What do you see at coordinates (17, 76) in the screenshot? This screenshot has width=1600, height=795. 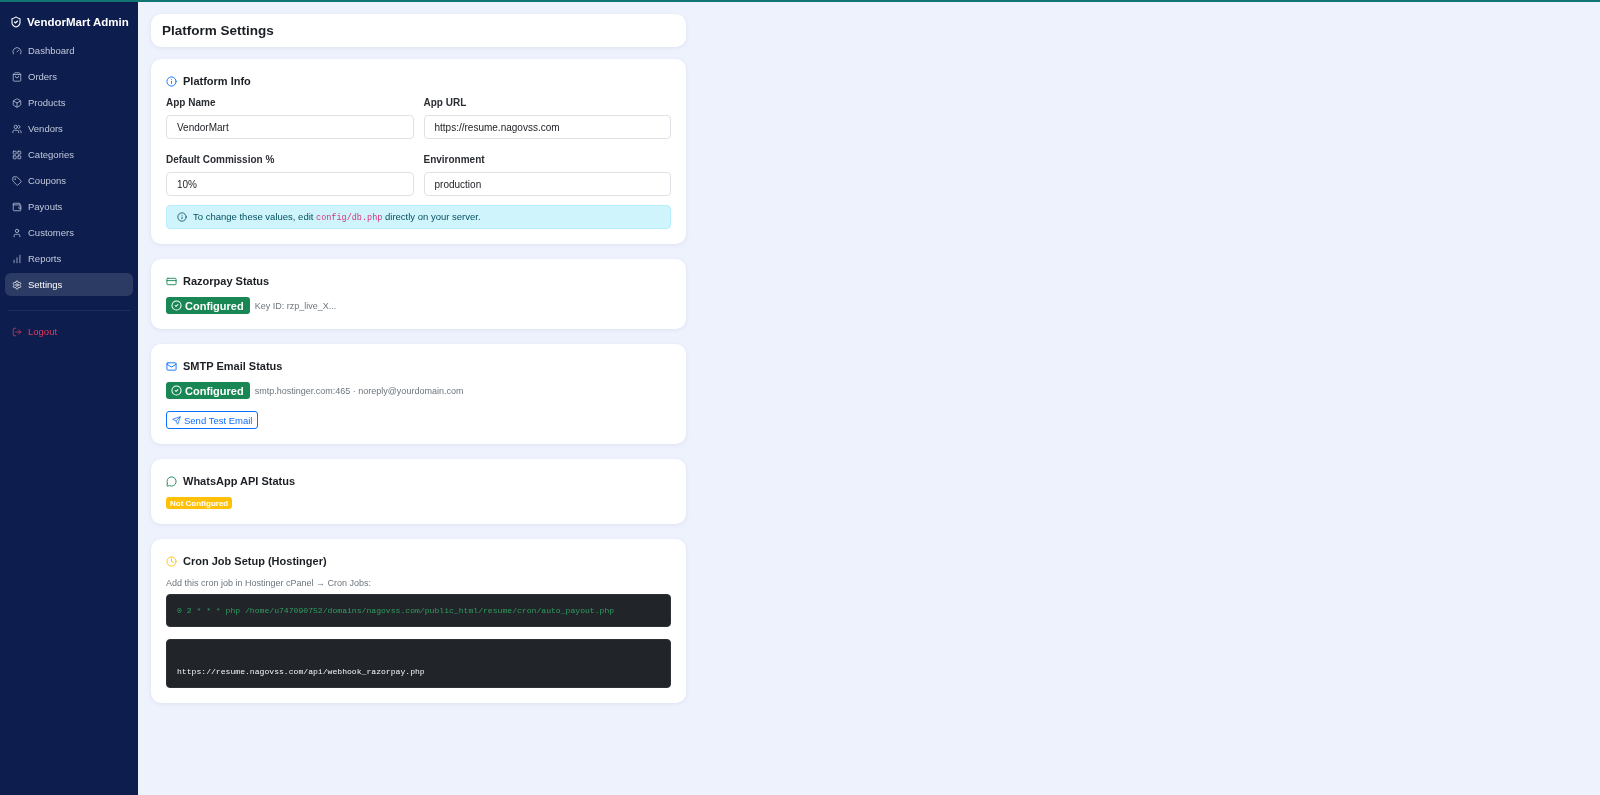 I see `bag-icon` at bounding box center [17, 76].